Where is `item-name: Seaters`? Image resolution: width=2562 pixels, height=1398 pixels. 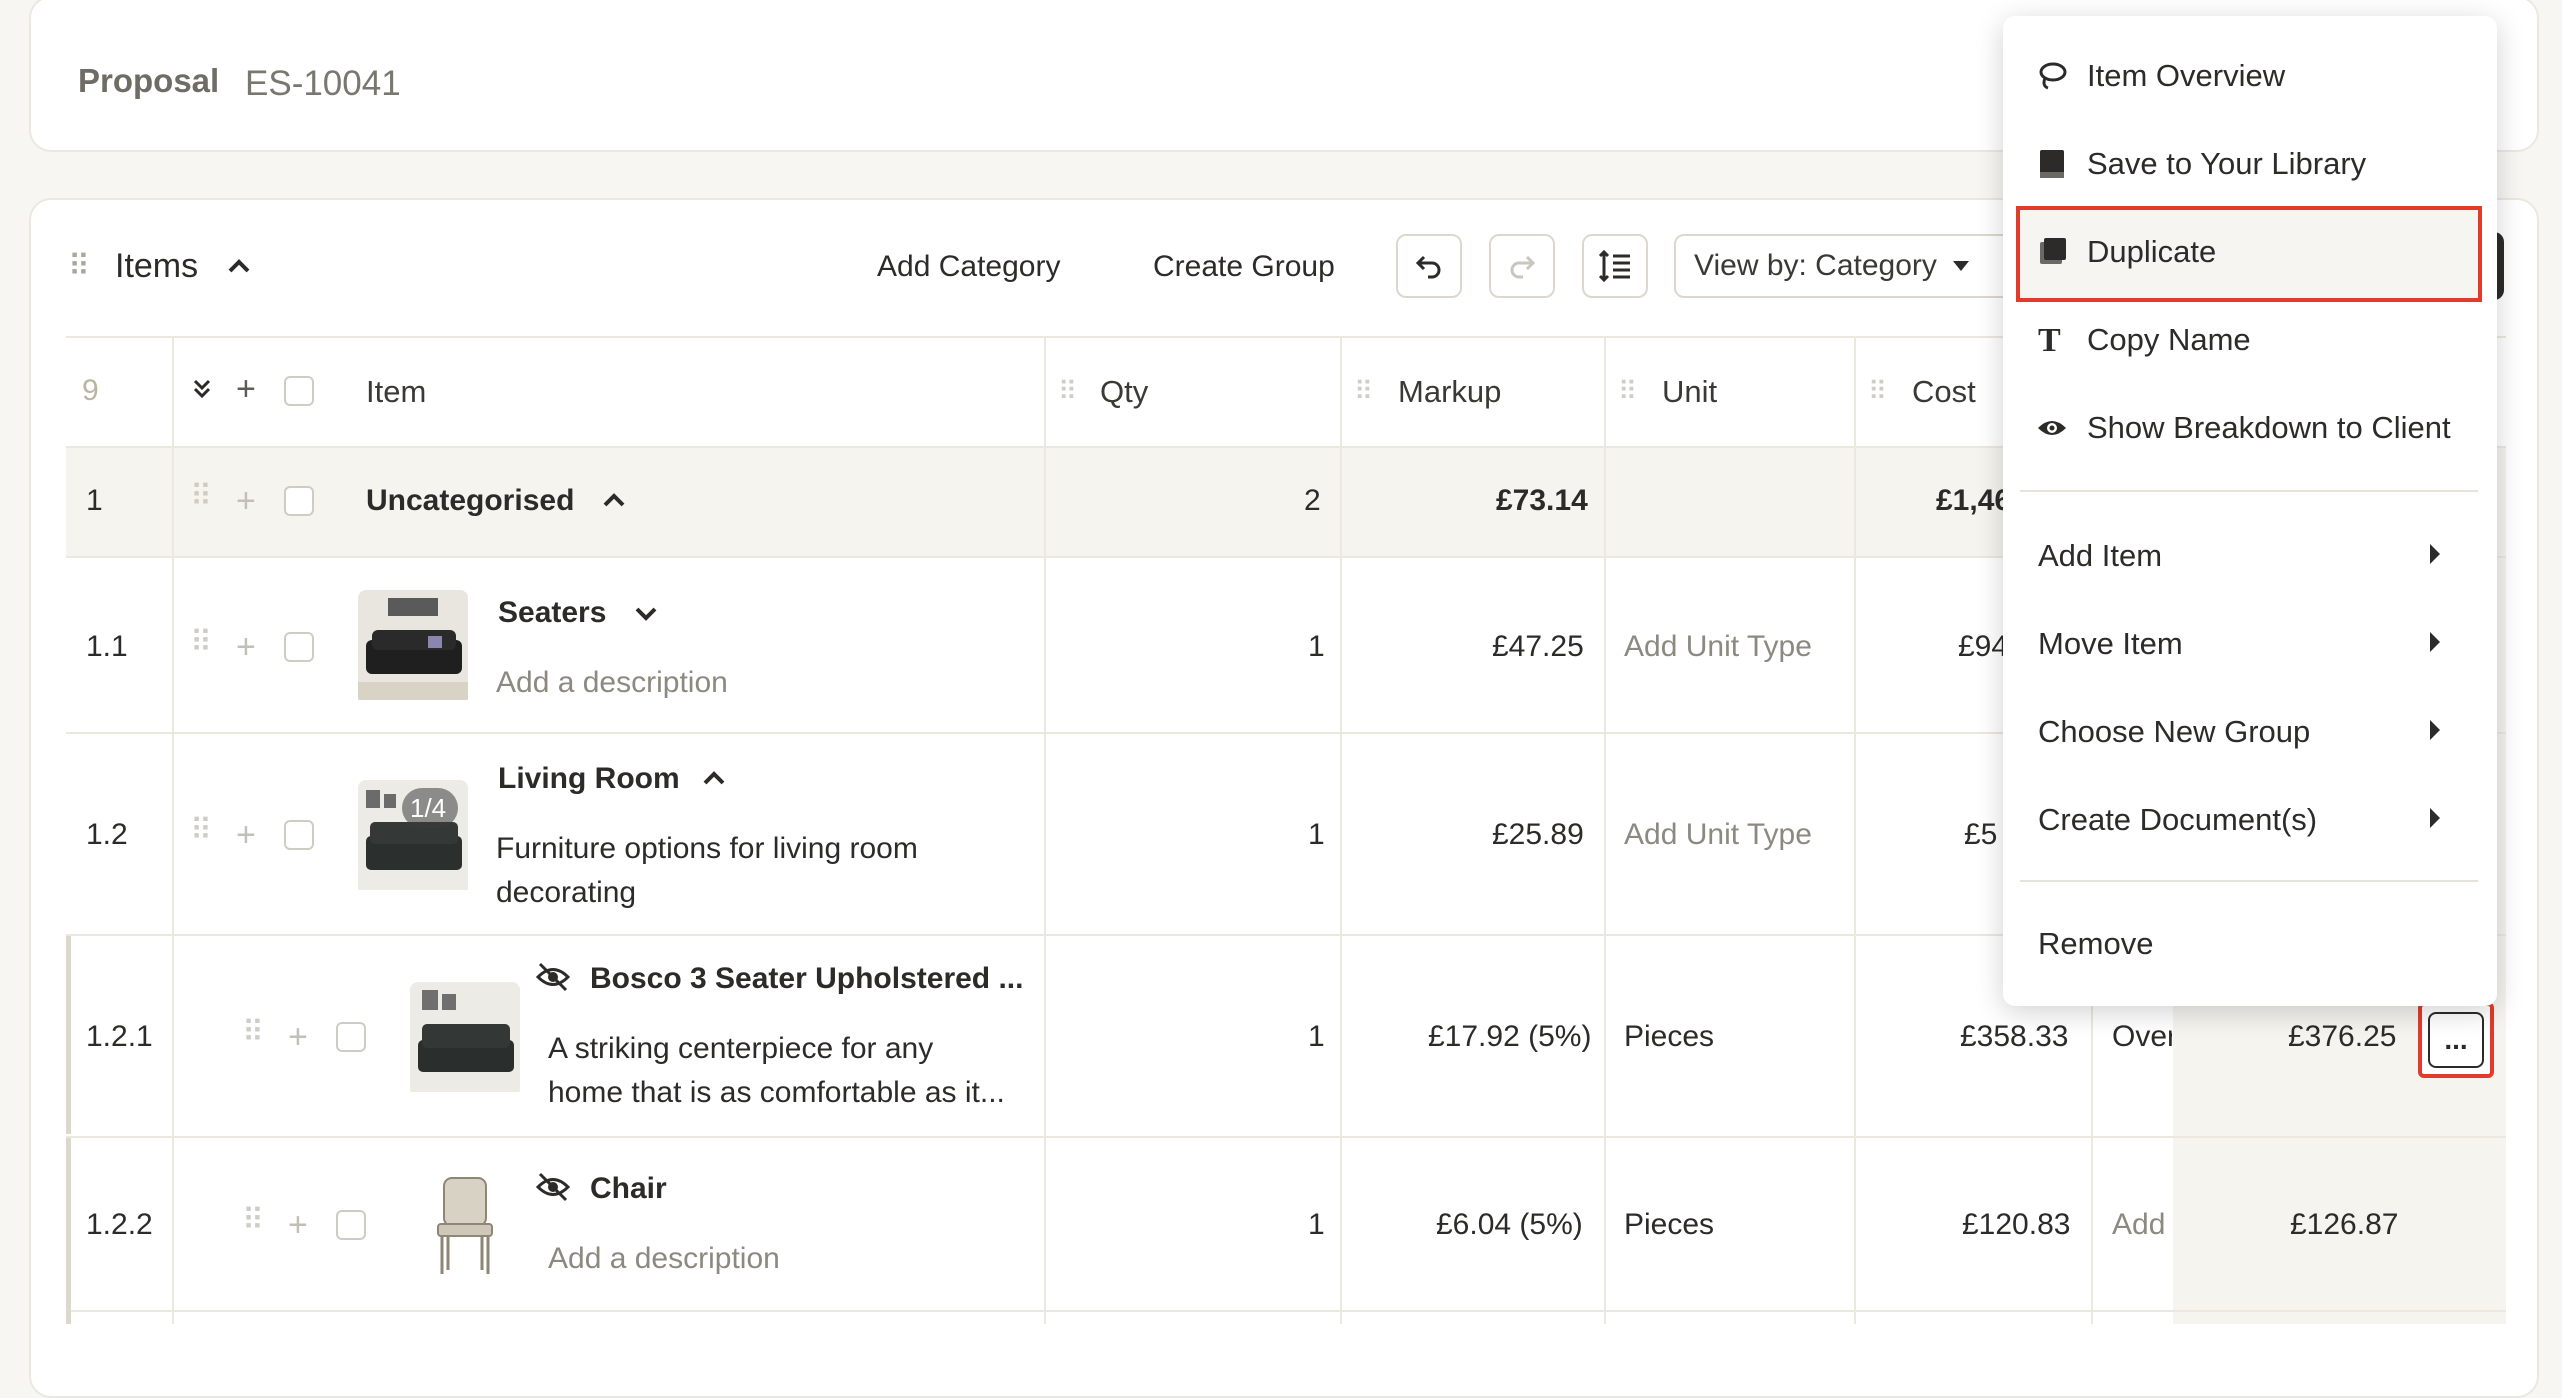
item-name: Seaters is located at coordinates (552, 613).